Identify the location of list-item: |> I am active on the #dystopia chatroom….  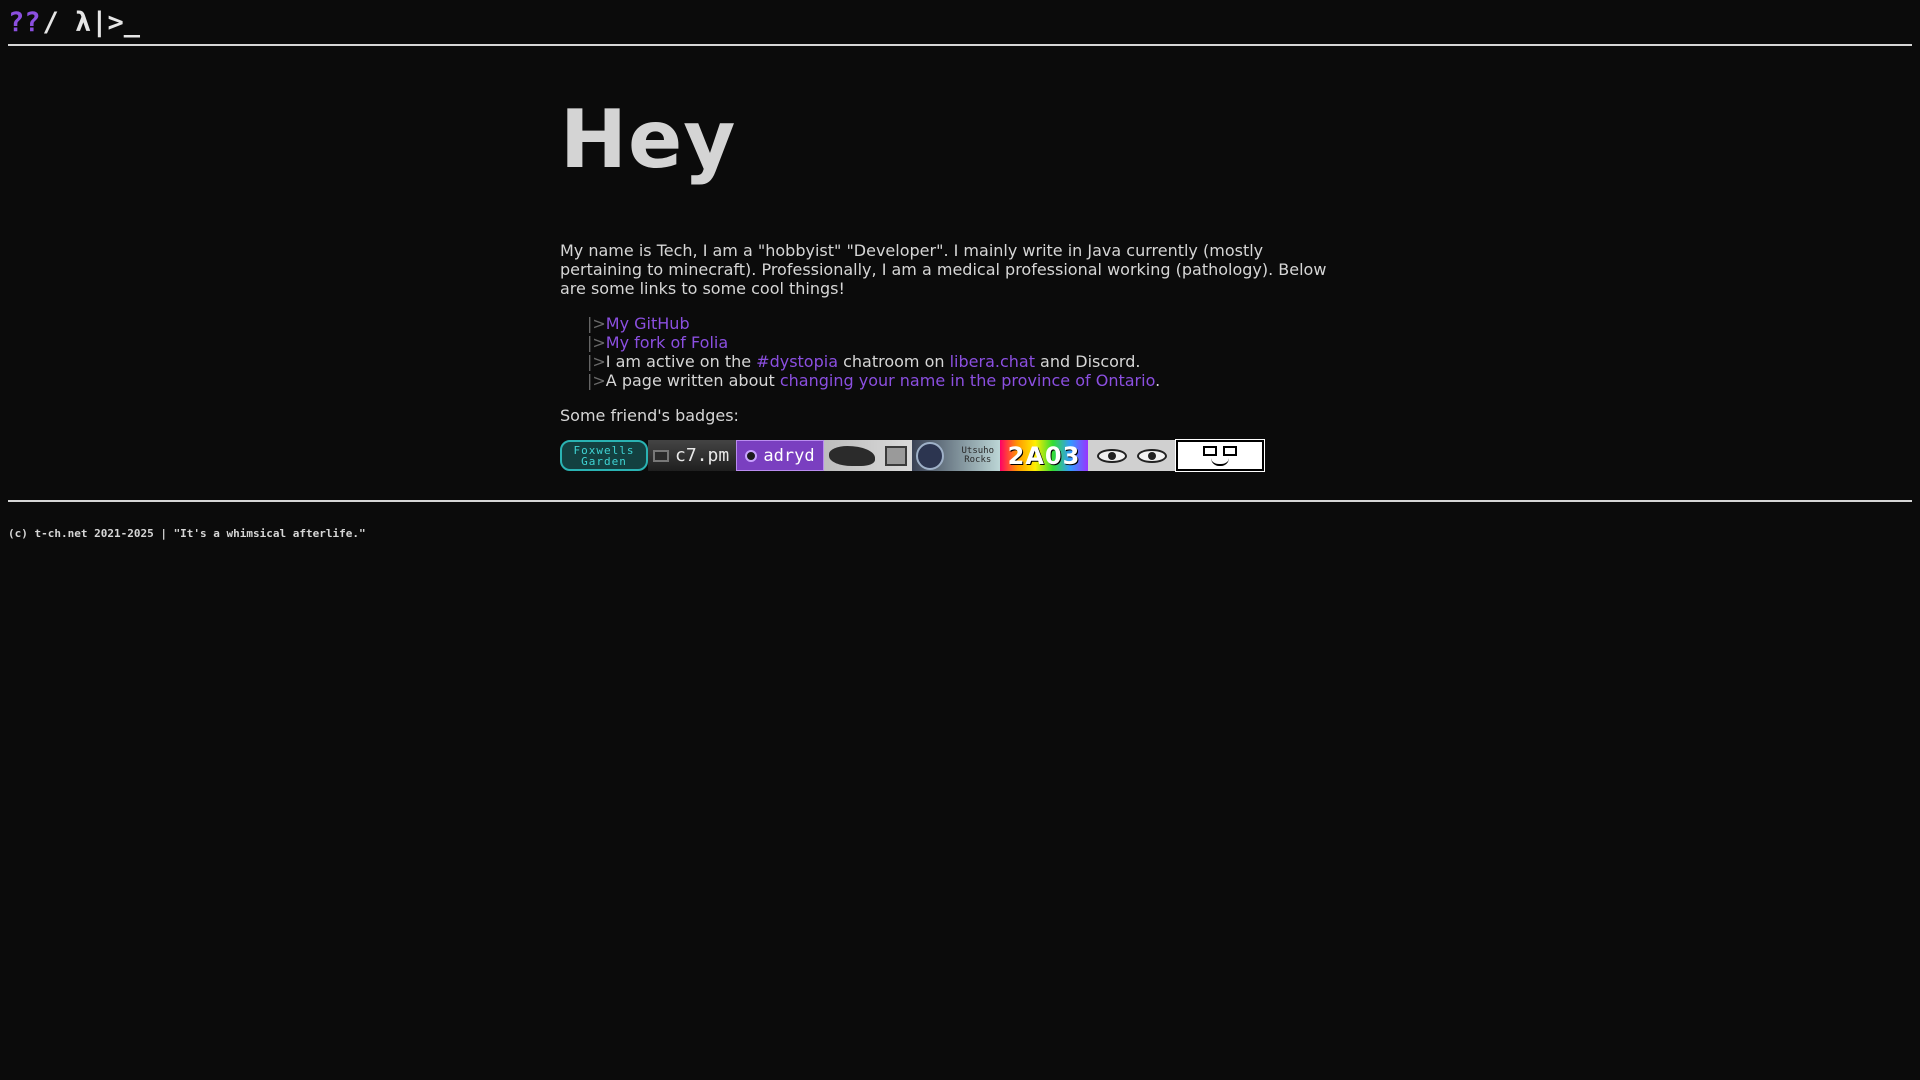
(968, 361).